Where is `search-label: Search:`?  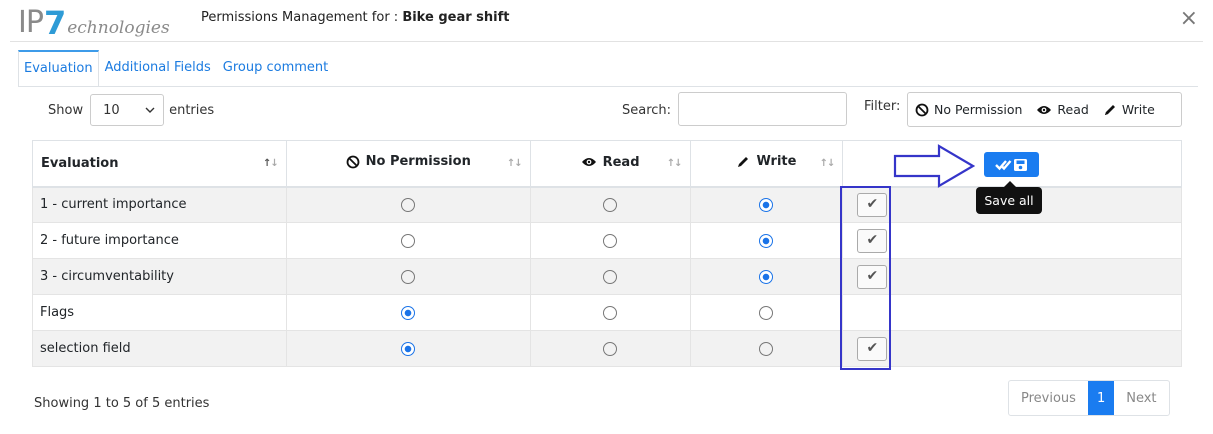 search-label: Search: is located at coordinates (647, 110).